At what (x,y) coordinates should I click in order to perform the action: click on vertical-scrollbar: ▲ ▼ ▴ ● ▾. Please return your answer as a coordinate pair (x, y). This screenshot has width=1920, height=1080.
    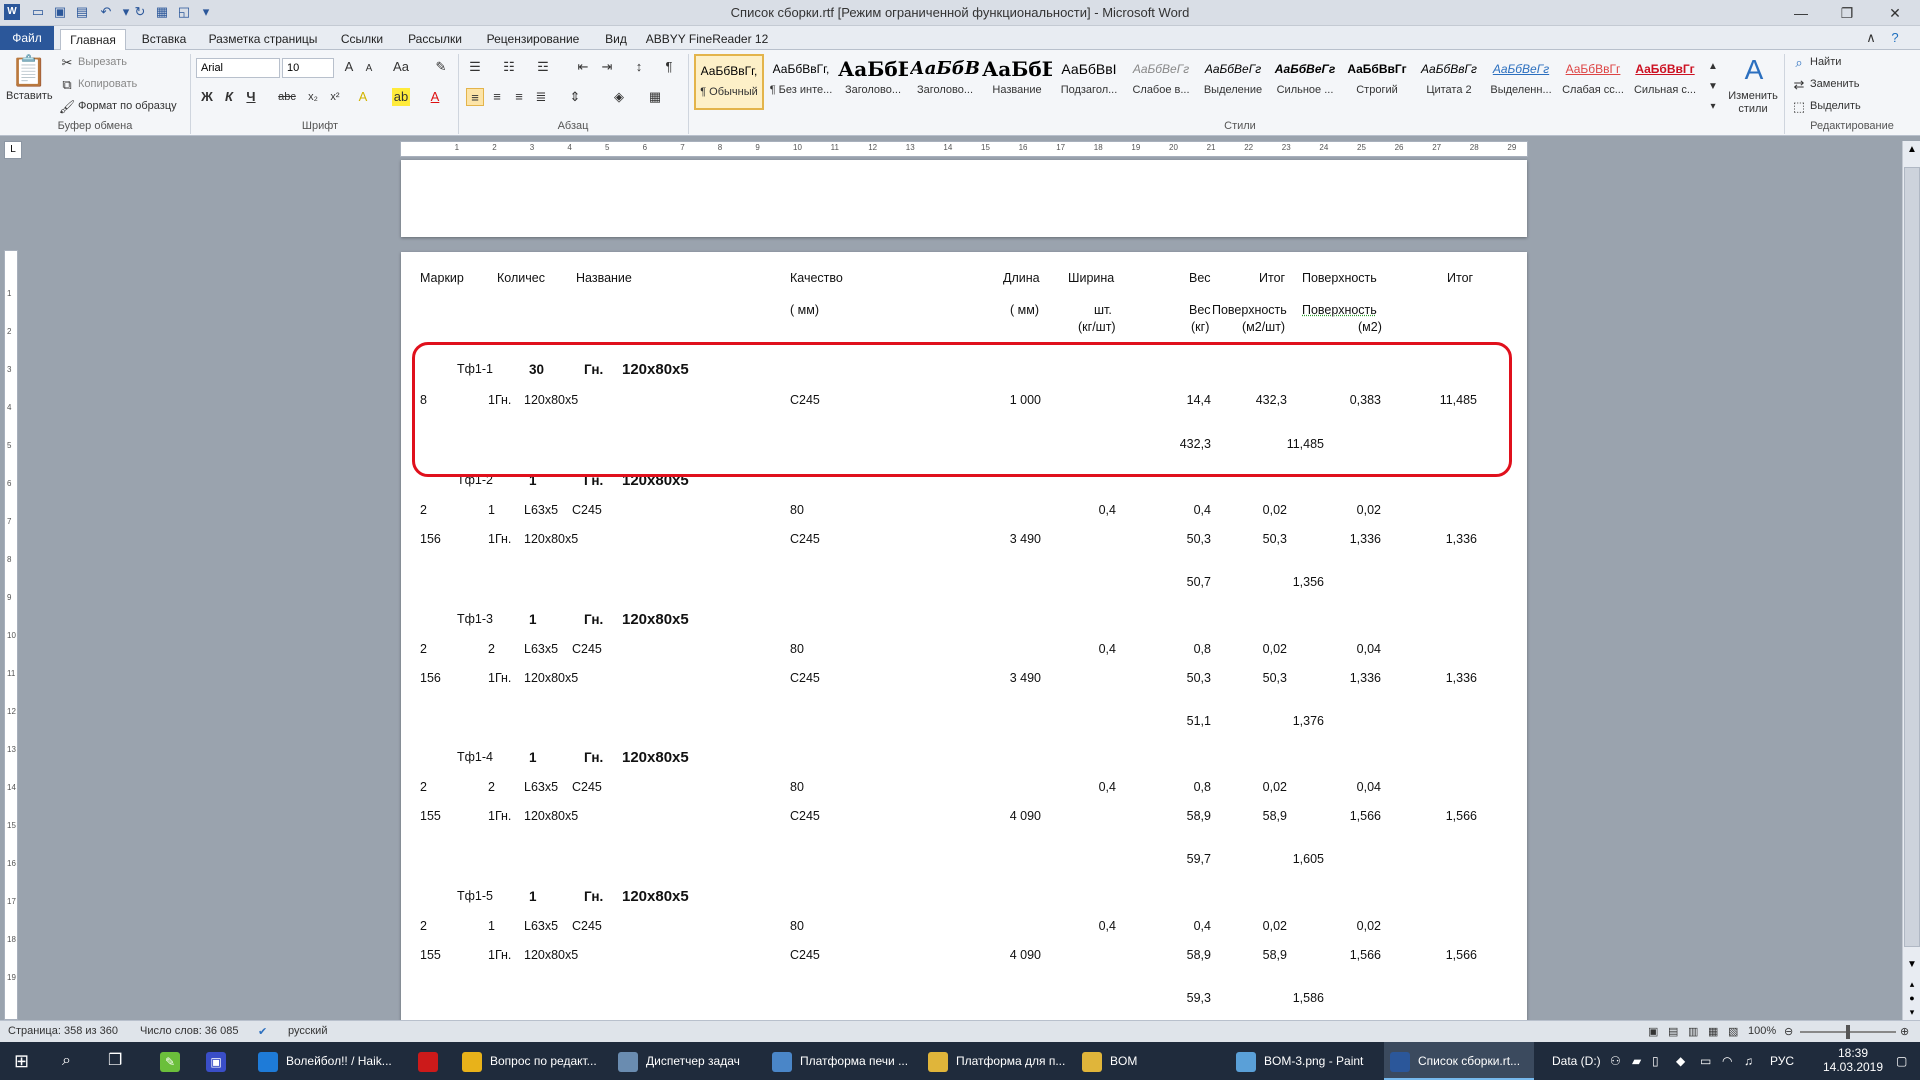
    Looking at the image, I should click on (1911, 581).